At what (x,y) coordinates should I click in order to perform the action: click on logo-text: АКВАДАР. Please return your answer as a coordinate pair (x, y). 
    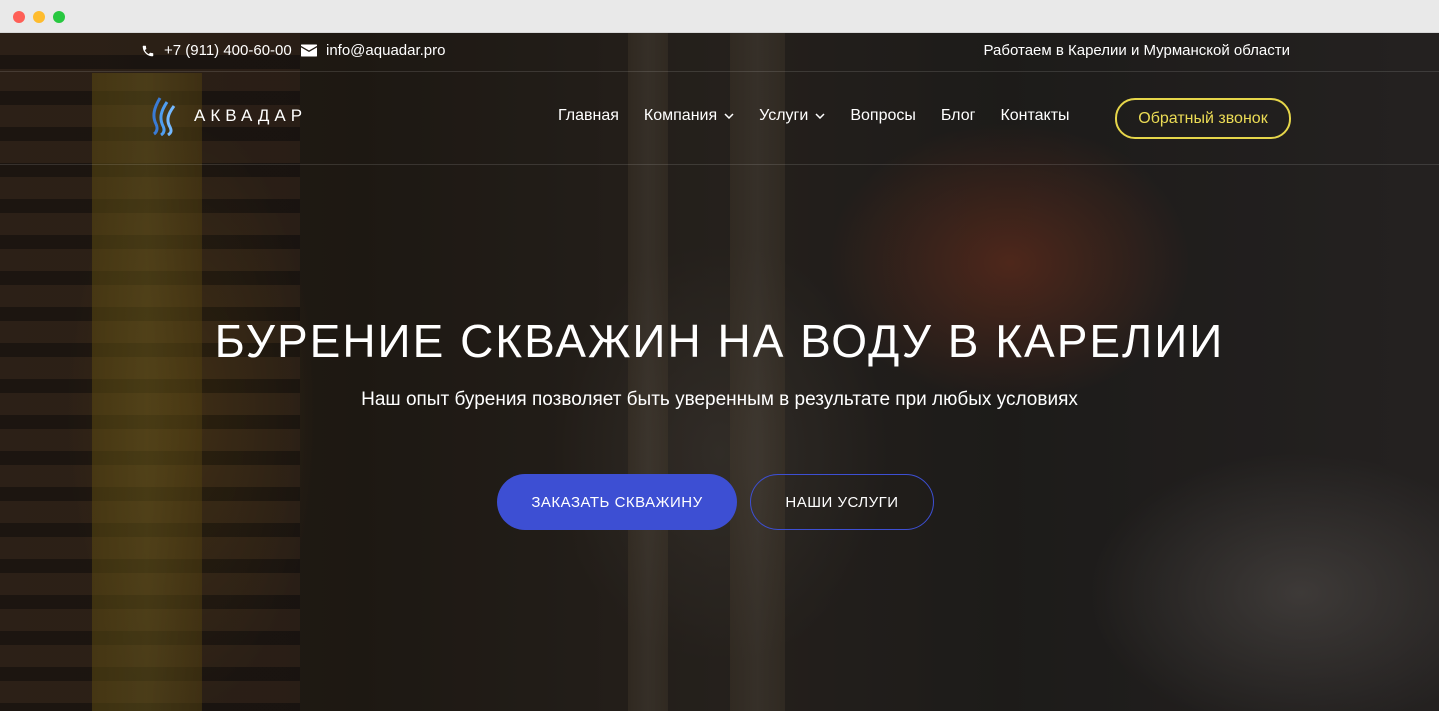
    Looking at the image, I should click on (251, 115).